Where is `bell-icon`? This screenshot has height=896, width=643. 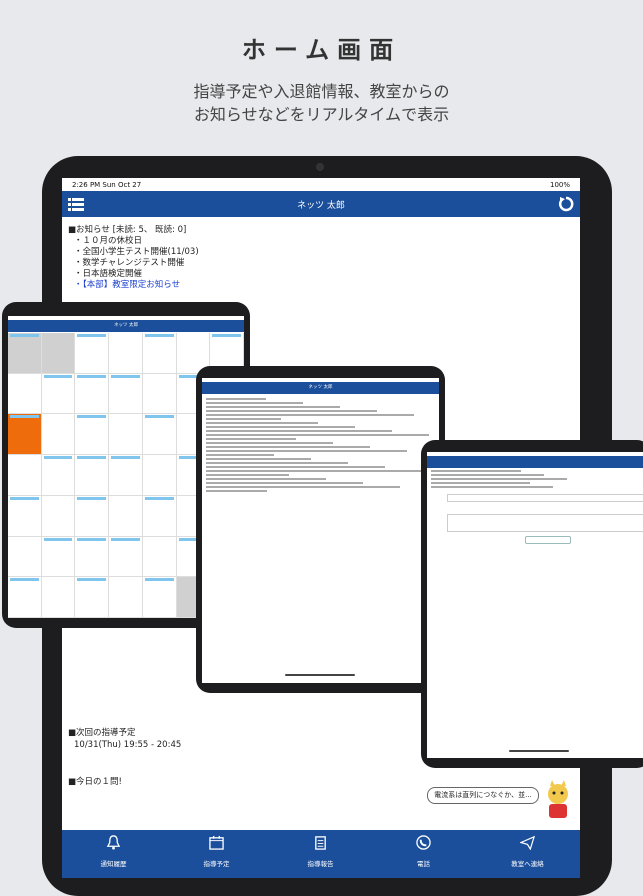 bell-icon is located at coordinates (113, 842).